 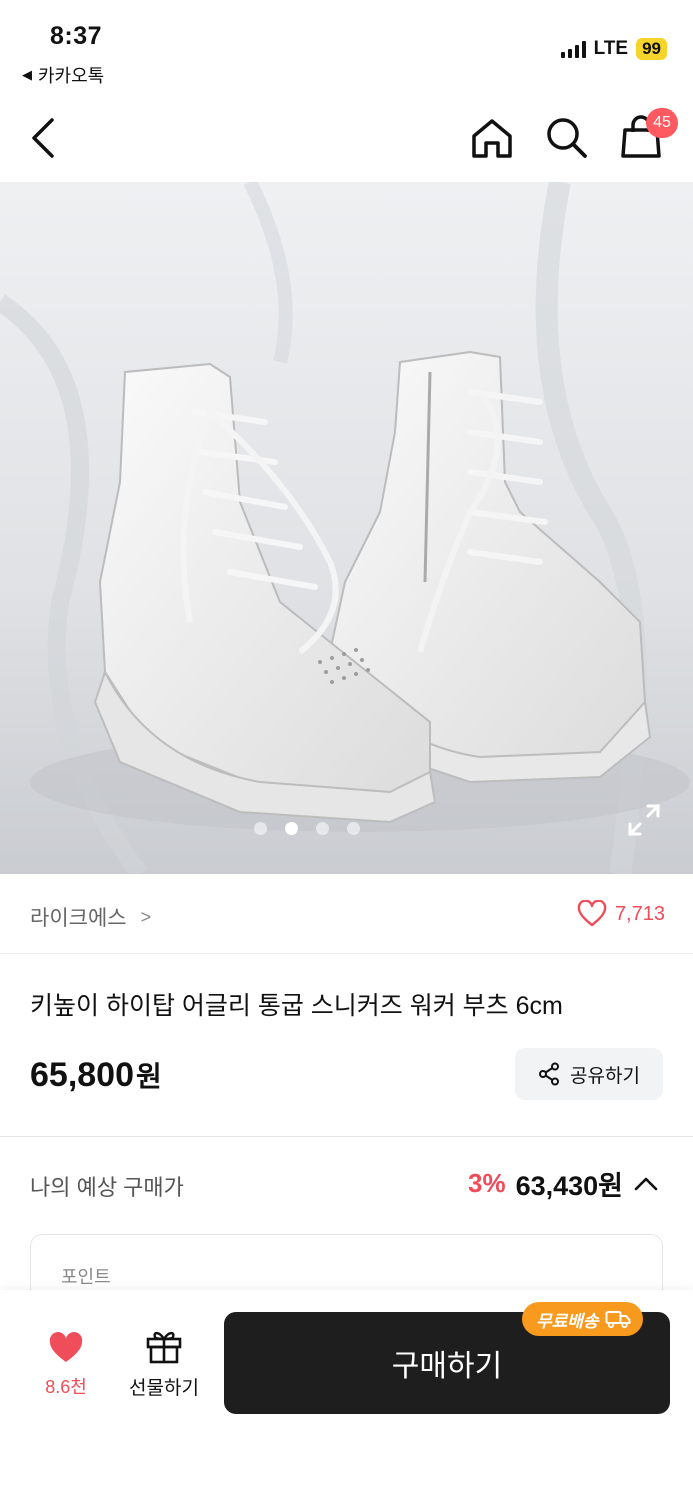 I want to click on free-shipping-label: 무료배송, so click(x=567, y=1321).